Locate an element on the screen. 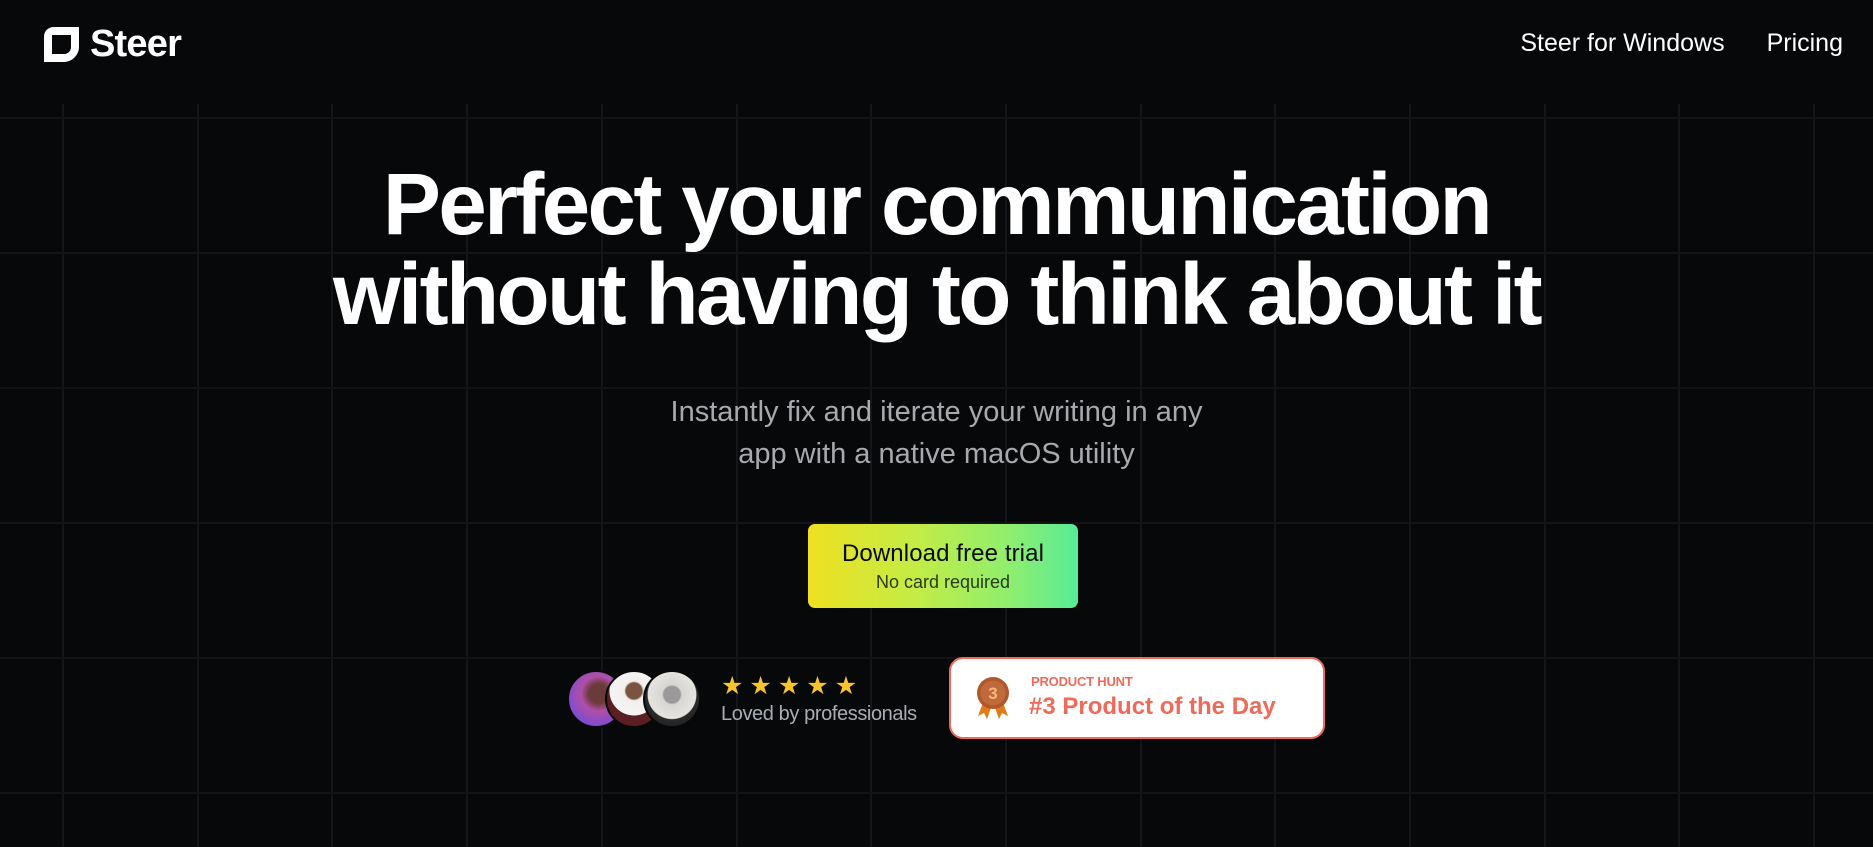 The height and width of the screenshot is (847, 1873). product-hunt-title: #3 Product of the Day is located at coordinates (1152, 706).